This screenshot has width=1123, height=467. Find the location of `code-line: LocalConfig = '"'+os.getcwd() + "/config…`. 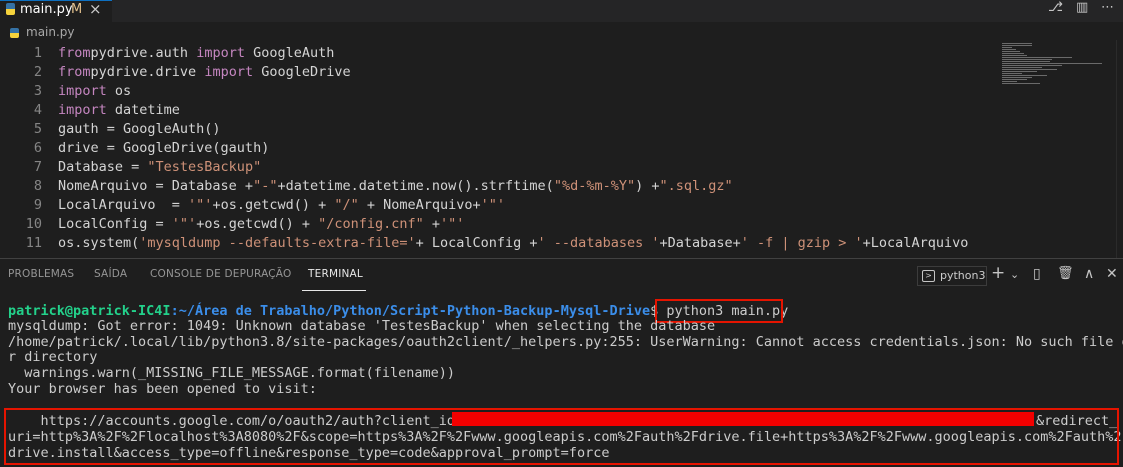

code-line: LocalConfig = '"'+os.getcwd() + "/config… is located at coordinates (528, 224).